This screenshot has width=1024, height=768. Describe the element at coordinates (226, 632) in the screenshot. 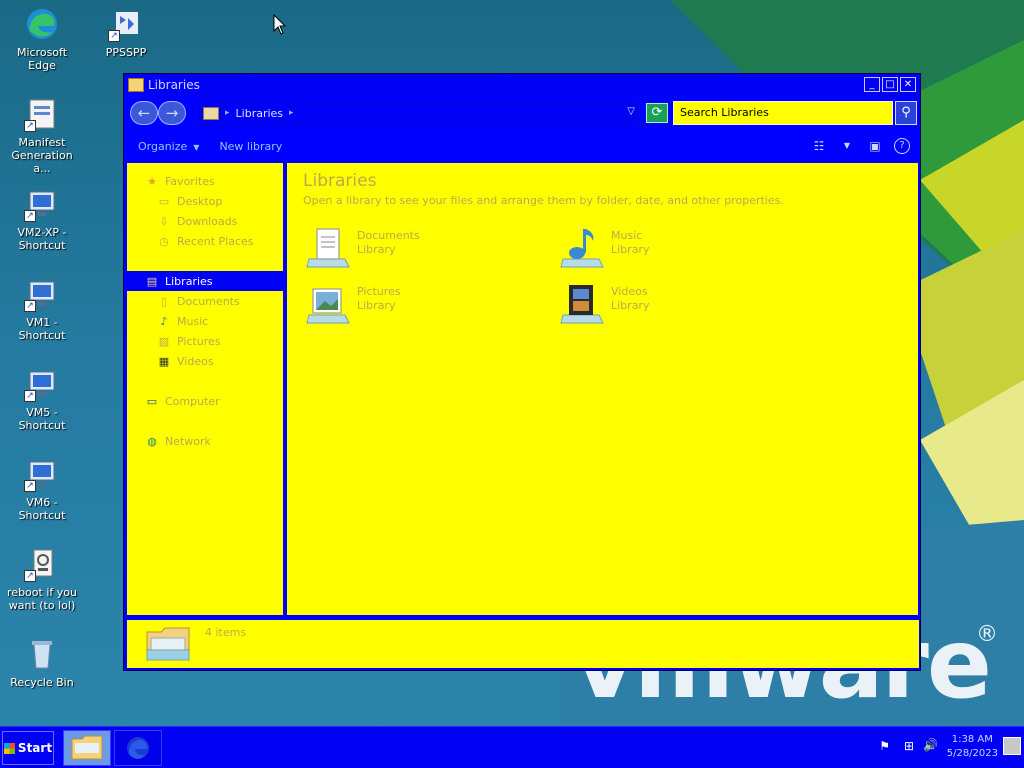

I see `item-count: 4 items` at that location.